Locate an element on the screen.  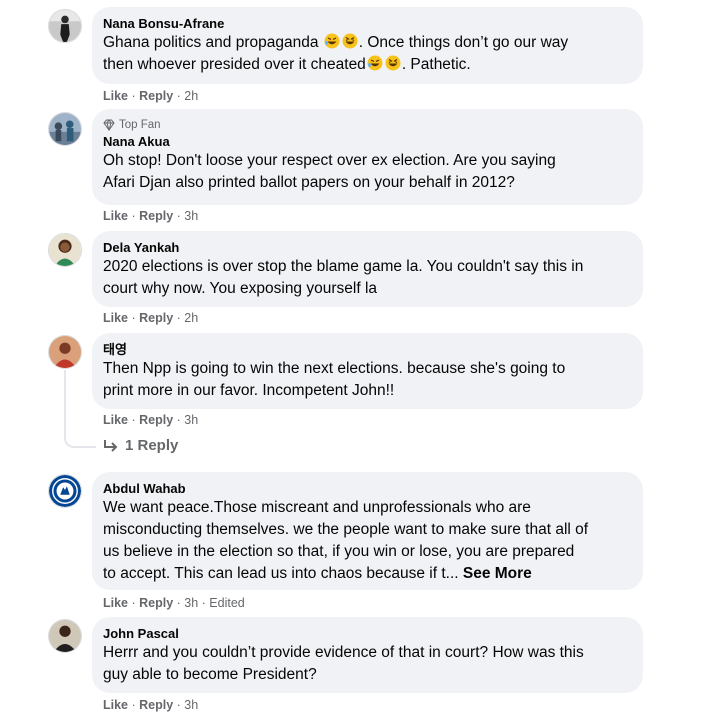
comment-text-part: . Once things don’t go our way is located at coordinates (463, 42).